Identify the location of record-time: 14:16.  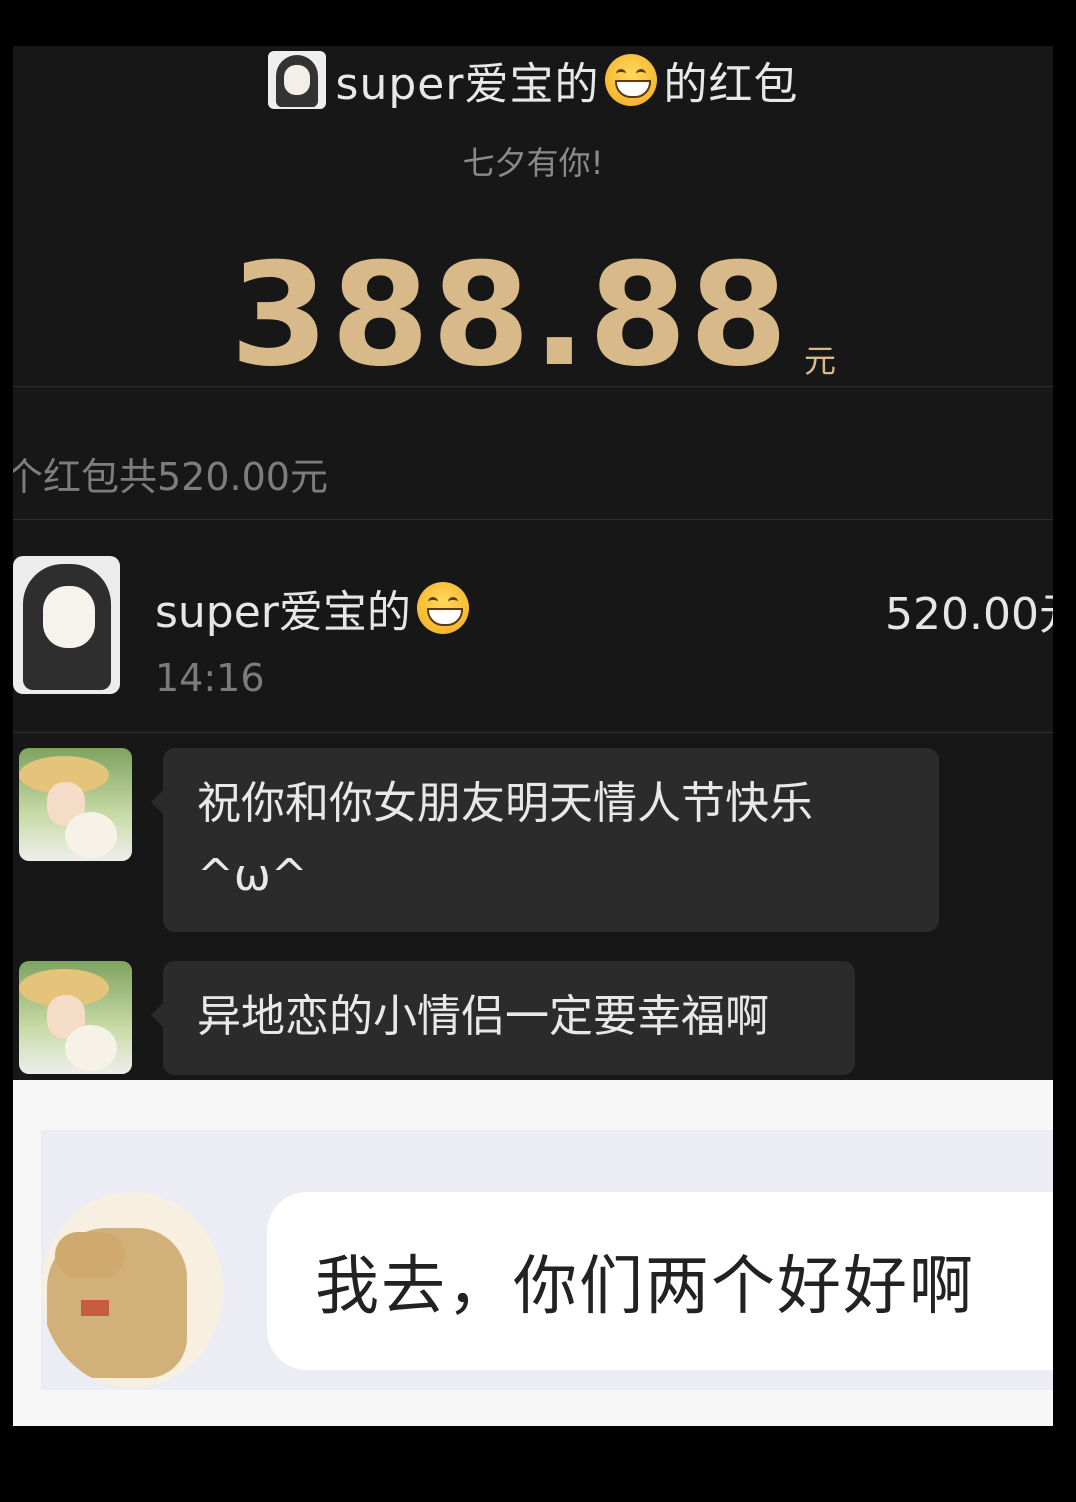
(210, 678).